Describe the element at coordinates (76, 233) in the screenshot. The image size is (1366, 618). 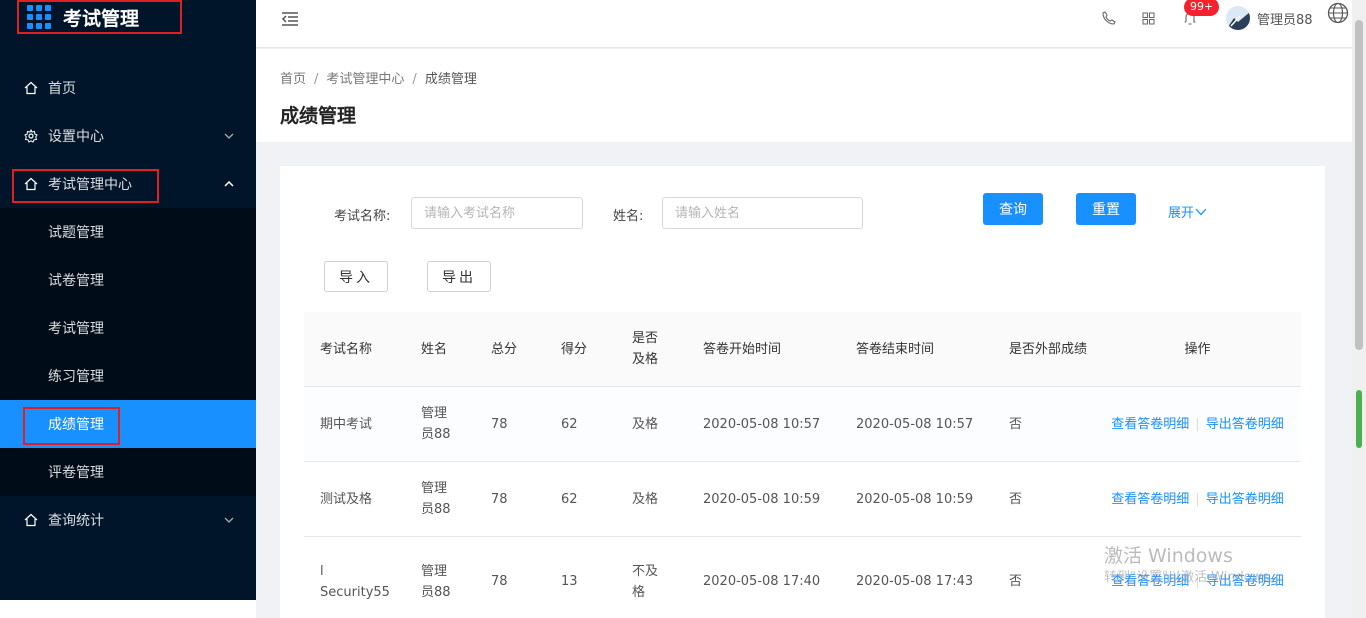
I see `sidebar-item-label: 试题管理` at that location.